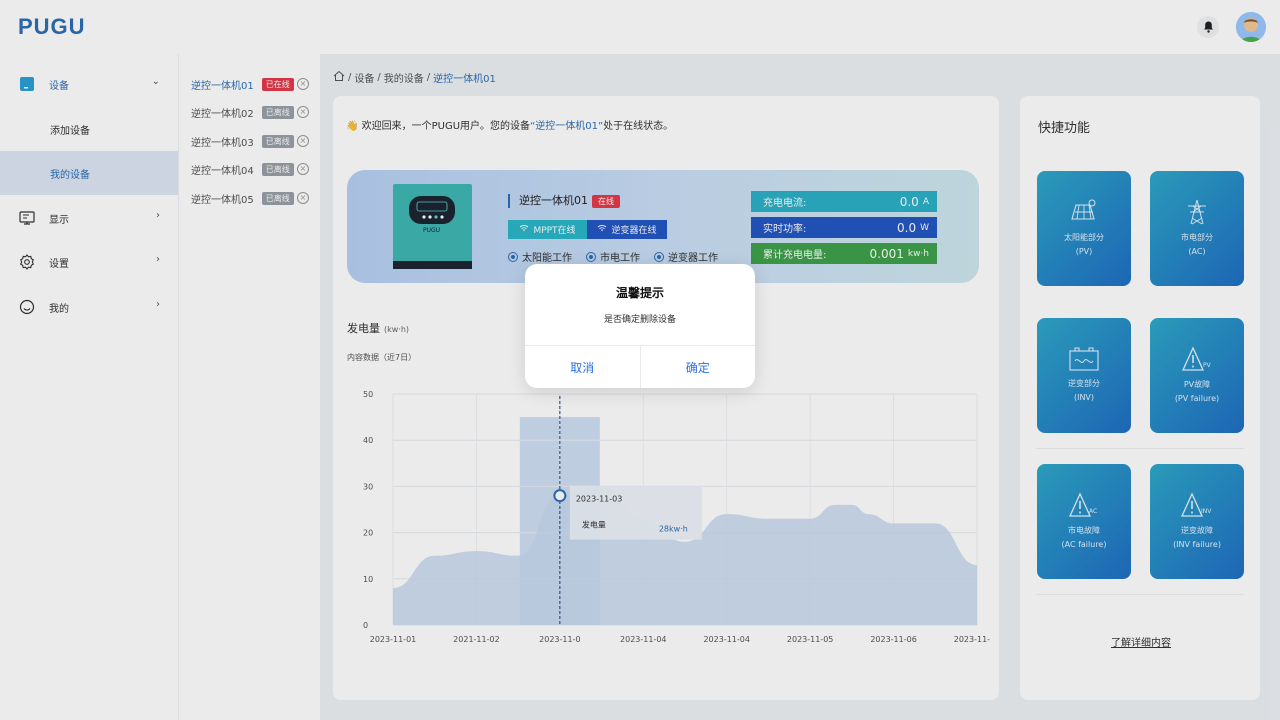 The width and height of the screenshot is (1280, 720). What do you see at coordinates (640, 326) in the screenshot?
I see `confirm-dialog: 温馨提示 是否确定删除设备 取消 确定` at bounding box center [640, 326].